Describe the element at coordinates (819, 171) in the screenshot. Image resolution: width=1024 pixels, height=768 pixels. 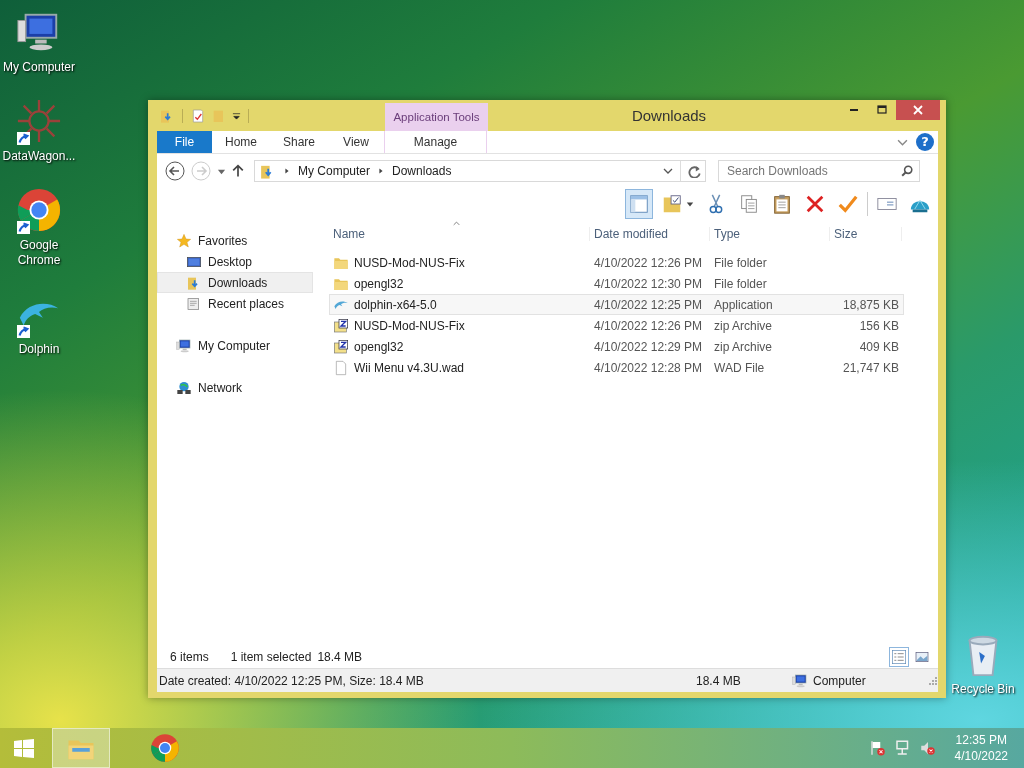
I see `search-field: Search Downloads` at that location.